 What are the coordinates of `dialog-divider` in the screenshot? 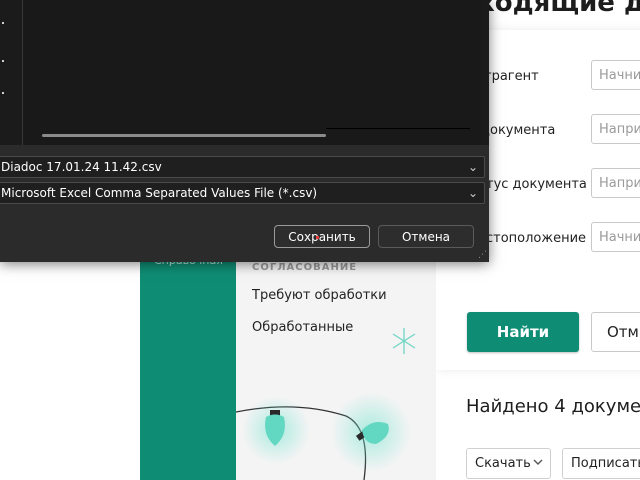 It's located at (398, 128).